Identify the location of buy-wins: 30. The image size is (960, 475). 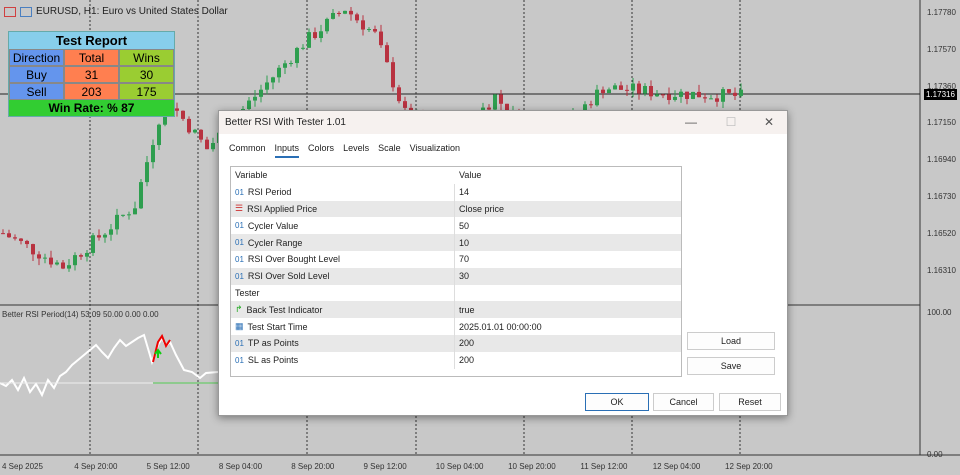
(146, 74).